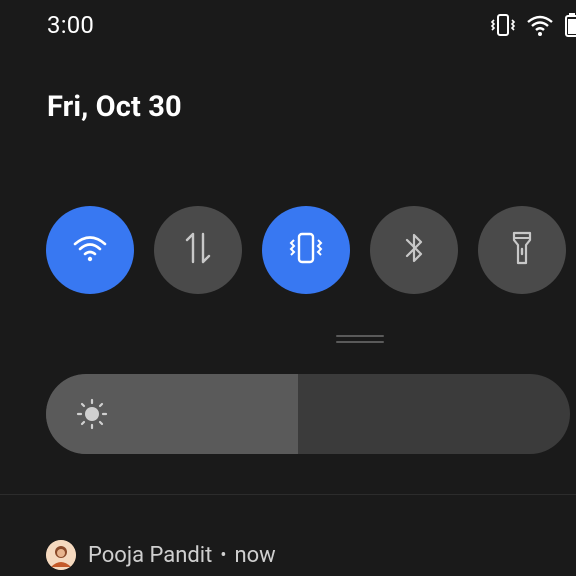 Image resolution: width=576 pixels, height=576 pixels. What do you see at coordinates (61, 555) in the screenshot?
I see `avatar` at bounding box center [61, 555].